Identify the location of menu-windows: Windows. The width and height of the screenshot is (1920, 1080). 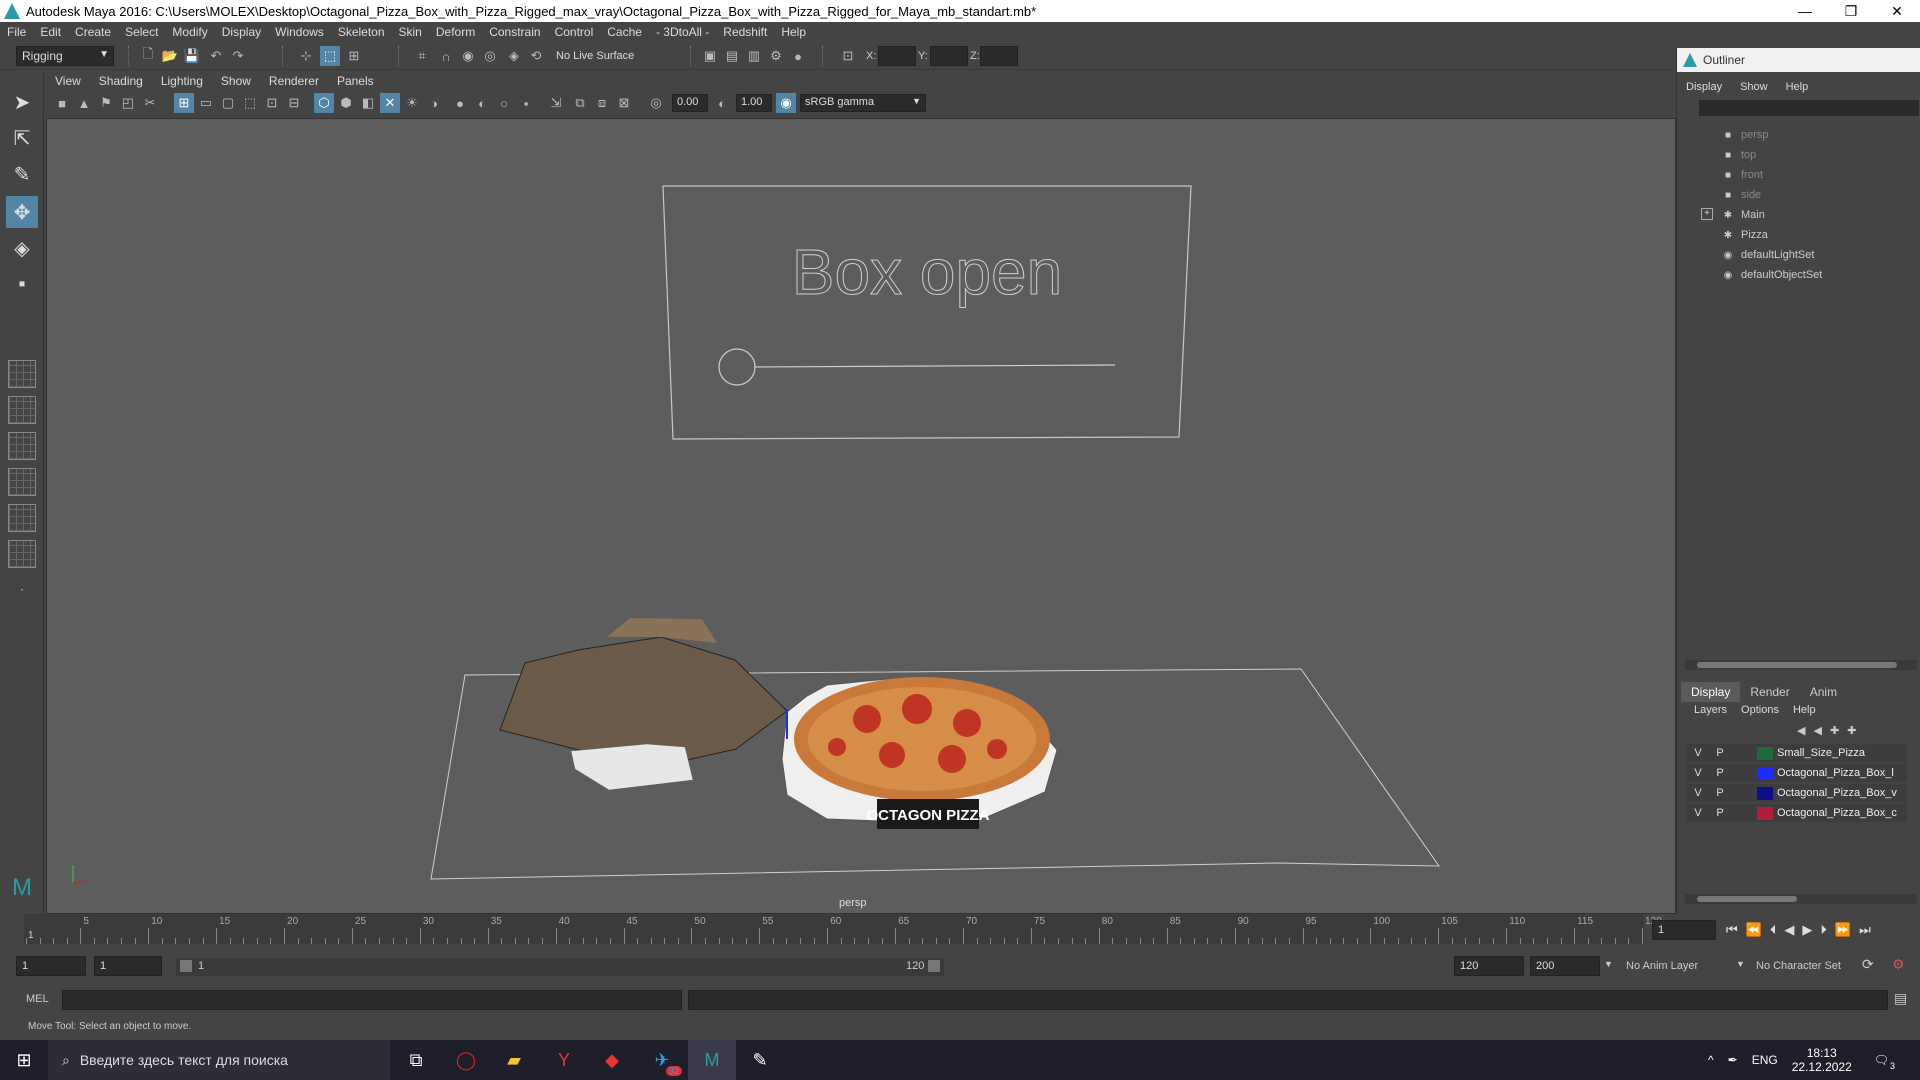
(299, 32).